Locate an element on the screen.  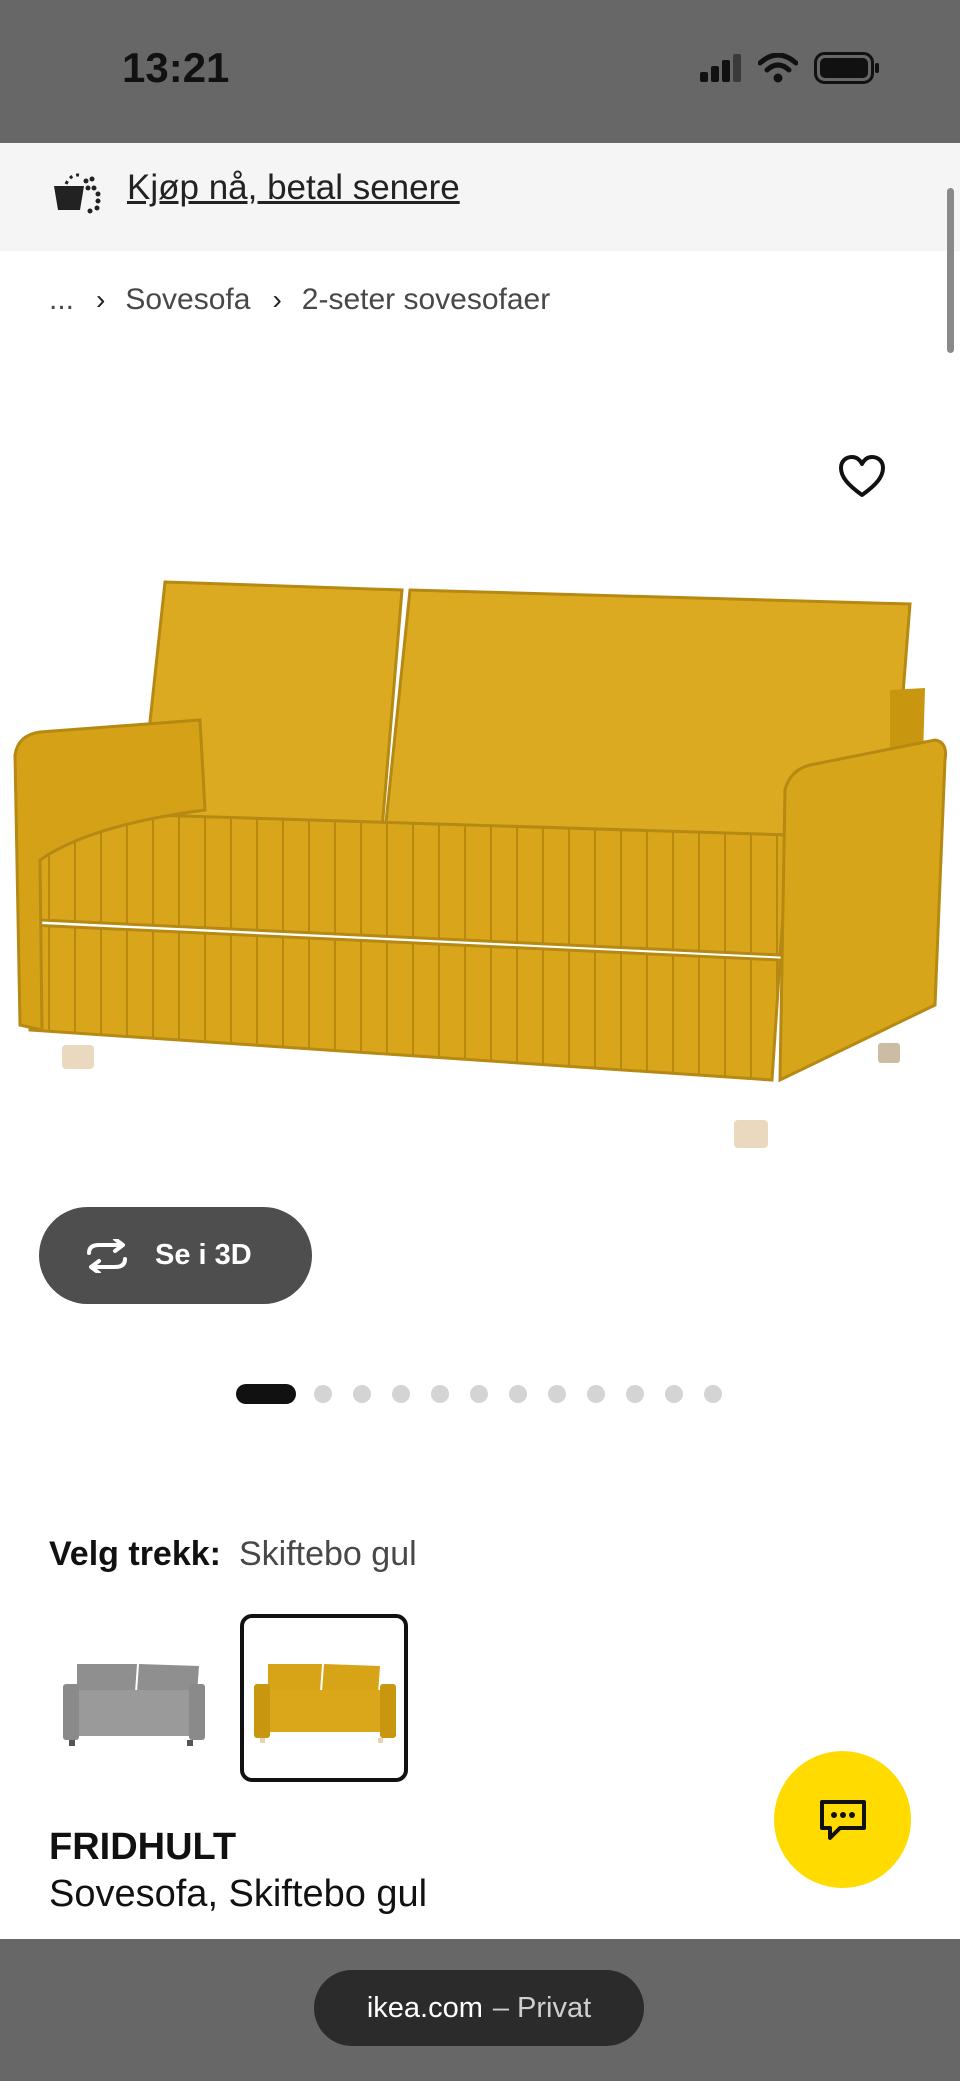
cover-selector-value: Skiftebo gul is located at coordinates (327, 1554).